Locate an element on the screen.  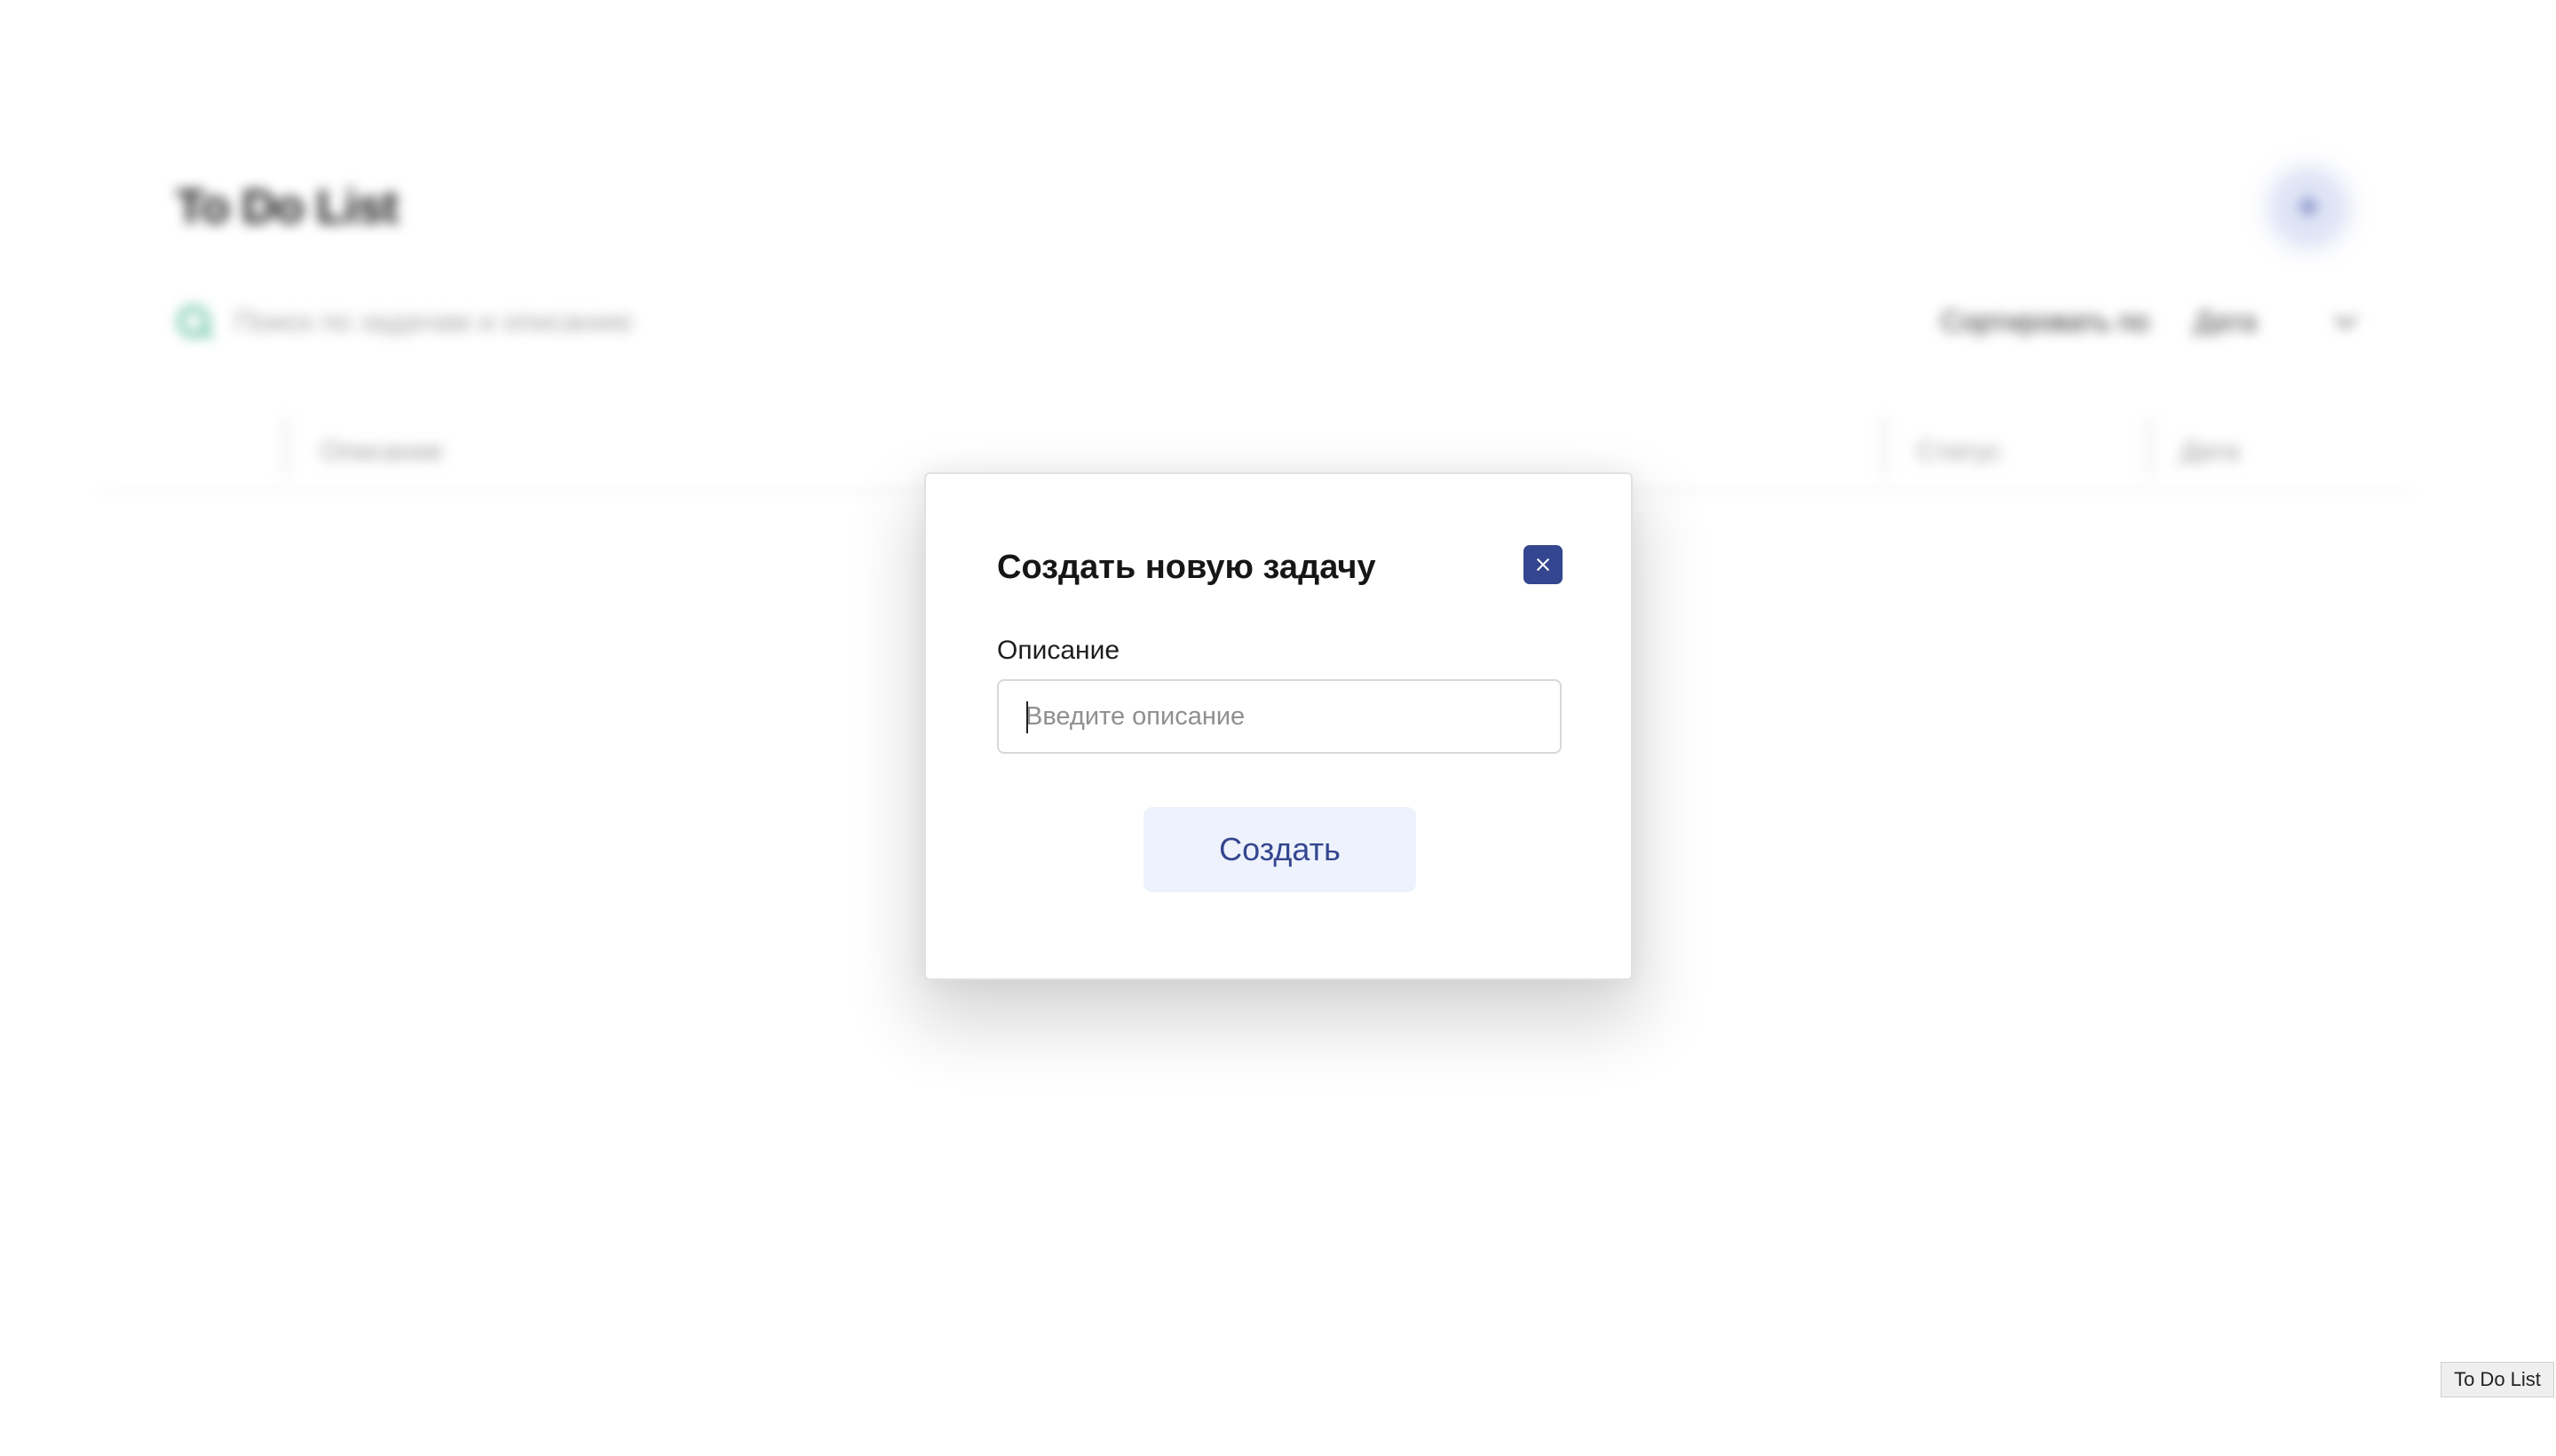
close-button is located at coordinates (1543, 564).